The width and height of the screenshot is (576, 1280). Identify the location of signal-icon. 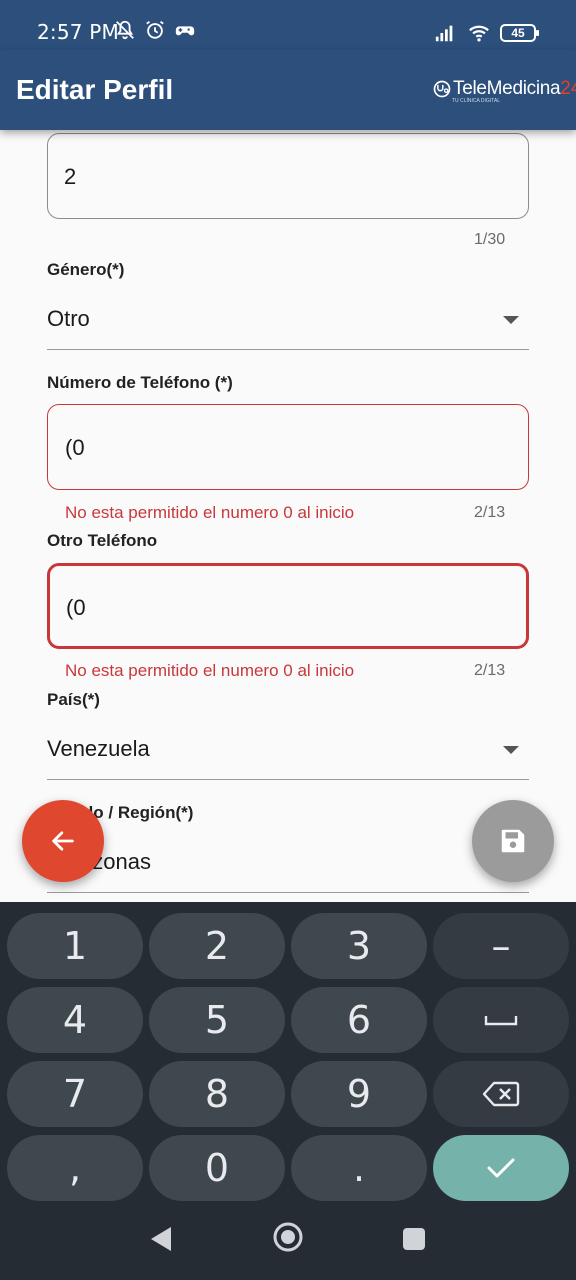
(444, 33).